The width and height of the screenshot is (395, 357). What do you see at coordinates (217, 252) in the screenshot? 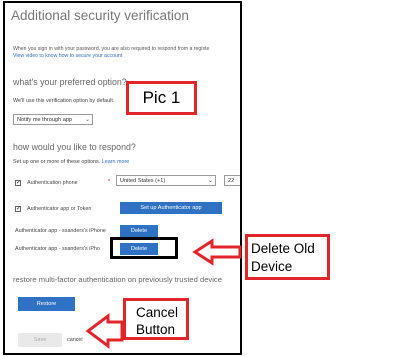
I see `delete-arrow-icon` at bounding box center [217, 252].